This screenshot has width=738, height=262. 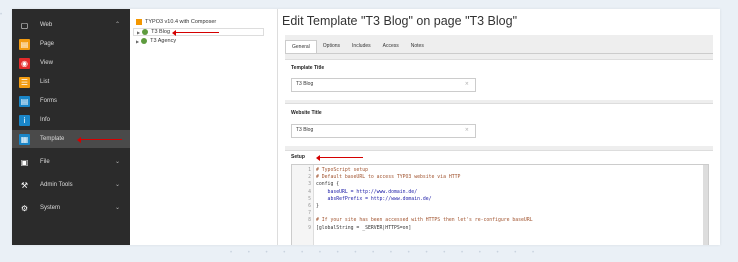 I want to click on line-number: 4, so click(x=309, y=192).